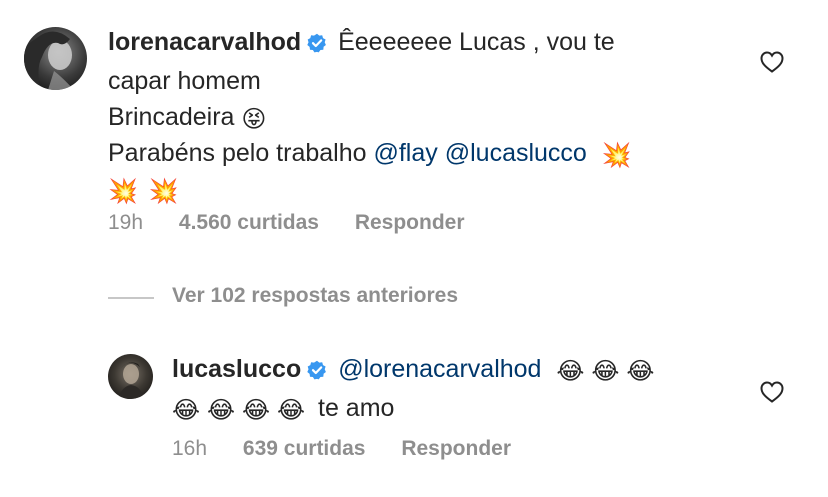 The width and height of the screenshot is (828, 497). I want to click on tongue-emoji-icon: 😝, so click(254, 119).